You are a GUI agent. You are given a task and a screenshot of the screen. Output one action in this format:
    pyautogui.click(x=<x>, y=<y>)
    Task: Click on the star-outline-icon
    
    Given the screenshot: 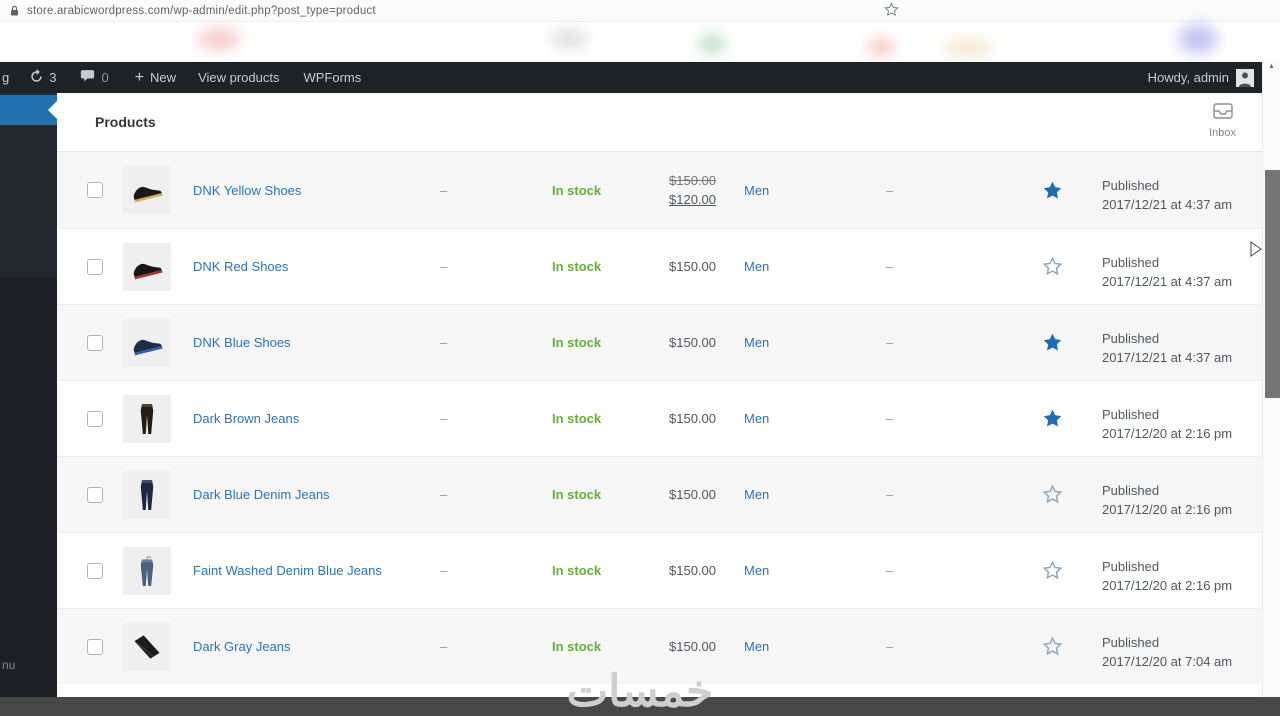 What is the action you would take?
    pyautogui.click(x=1052, y=266)
    